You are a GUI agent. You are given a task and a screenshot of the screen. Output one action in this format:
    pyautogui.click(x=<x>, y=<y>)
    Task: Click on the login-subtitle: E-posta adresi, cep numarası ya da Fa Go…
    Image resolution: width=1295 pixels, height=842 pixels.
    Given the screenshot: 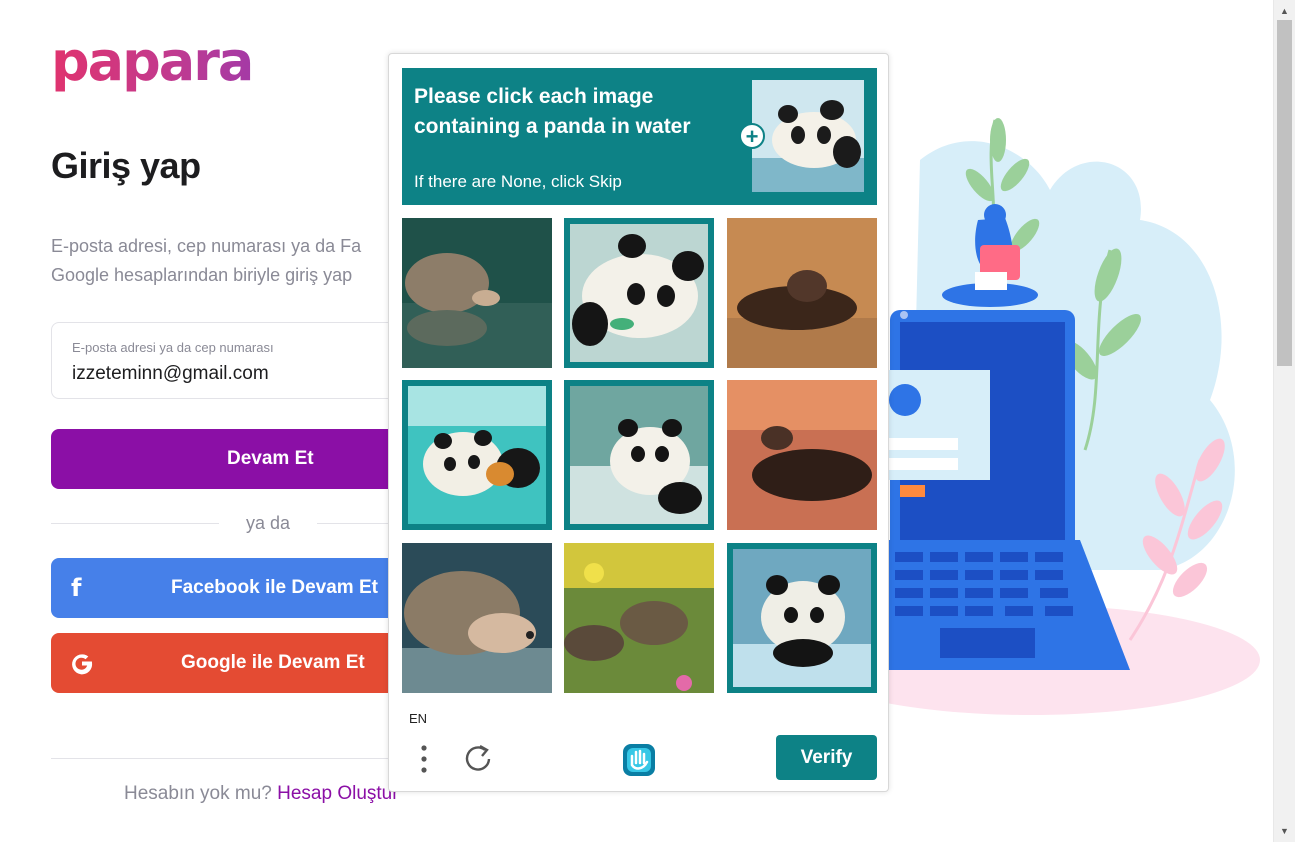 What is the action you would take?
    pyautogui.click(x=221, y=261)
    